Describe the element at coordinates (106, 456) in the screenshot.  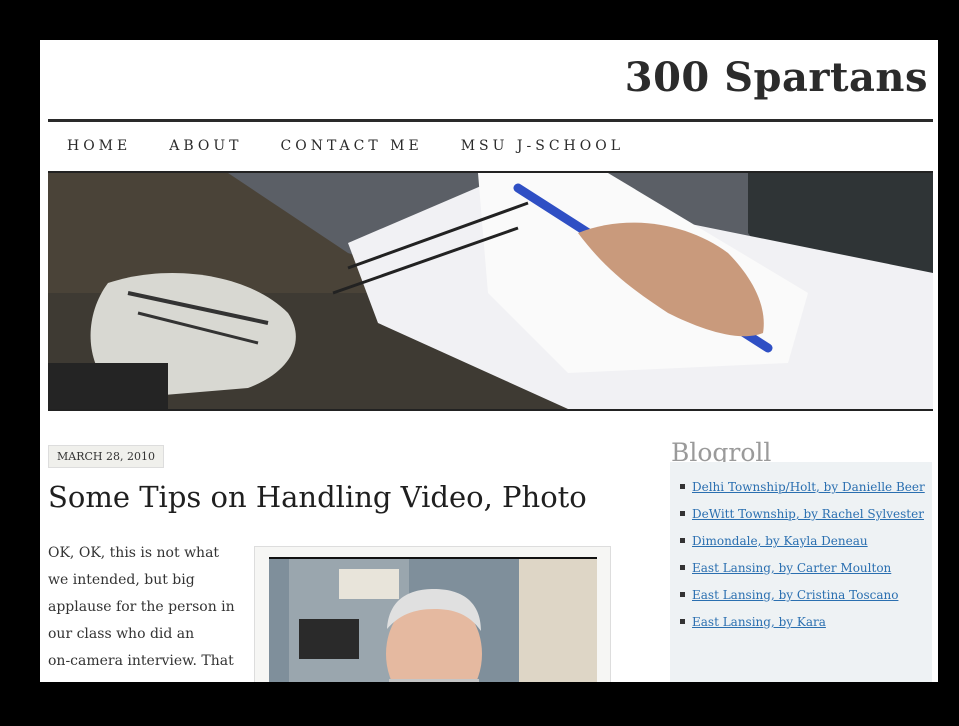
I see `post-date: MARCH 28, 2010` at that location.